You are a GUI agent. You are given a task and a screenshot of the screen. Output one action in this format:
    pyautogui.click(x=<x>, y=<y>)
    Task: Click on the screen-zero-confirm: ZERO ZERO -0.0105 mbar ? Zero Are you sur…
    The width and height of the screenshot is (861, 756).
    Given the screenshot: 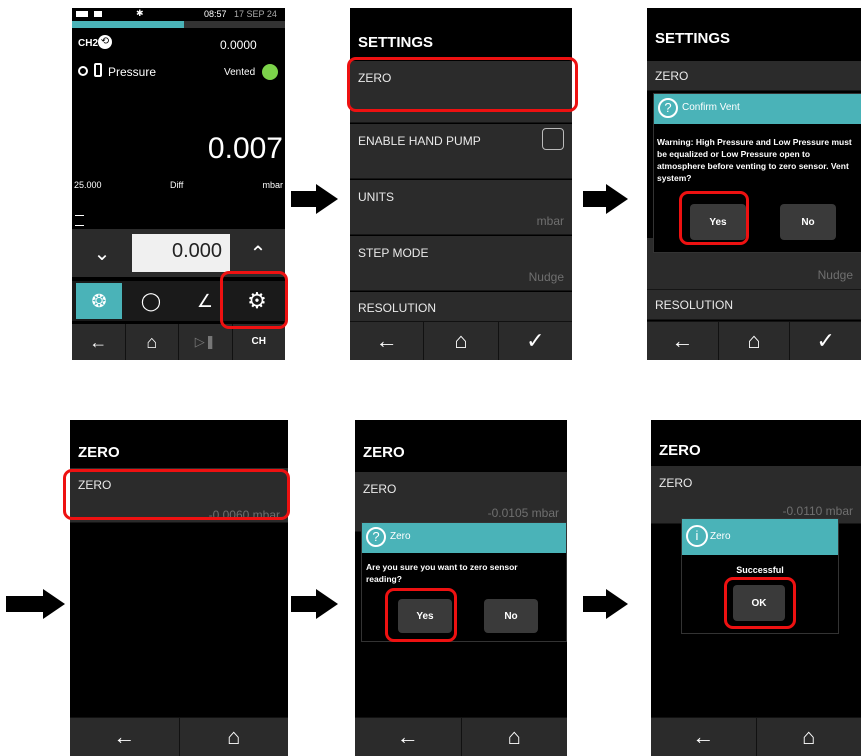 What is the action you would take?
    pyautogui.click(x=461, y=588)
    